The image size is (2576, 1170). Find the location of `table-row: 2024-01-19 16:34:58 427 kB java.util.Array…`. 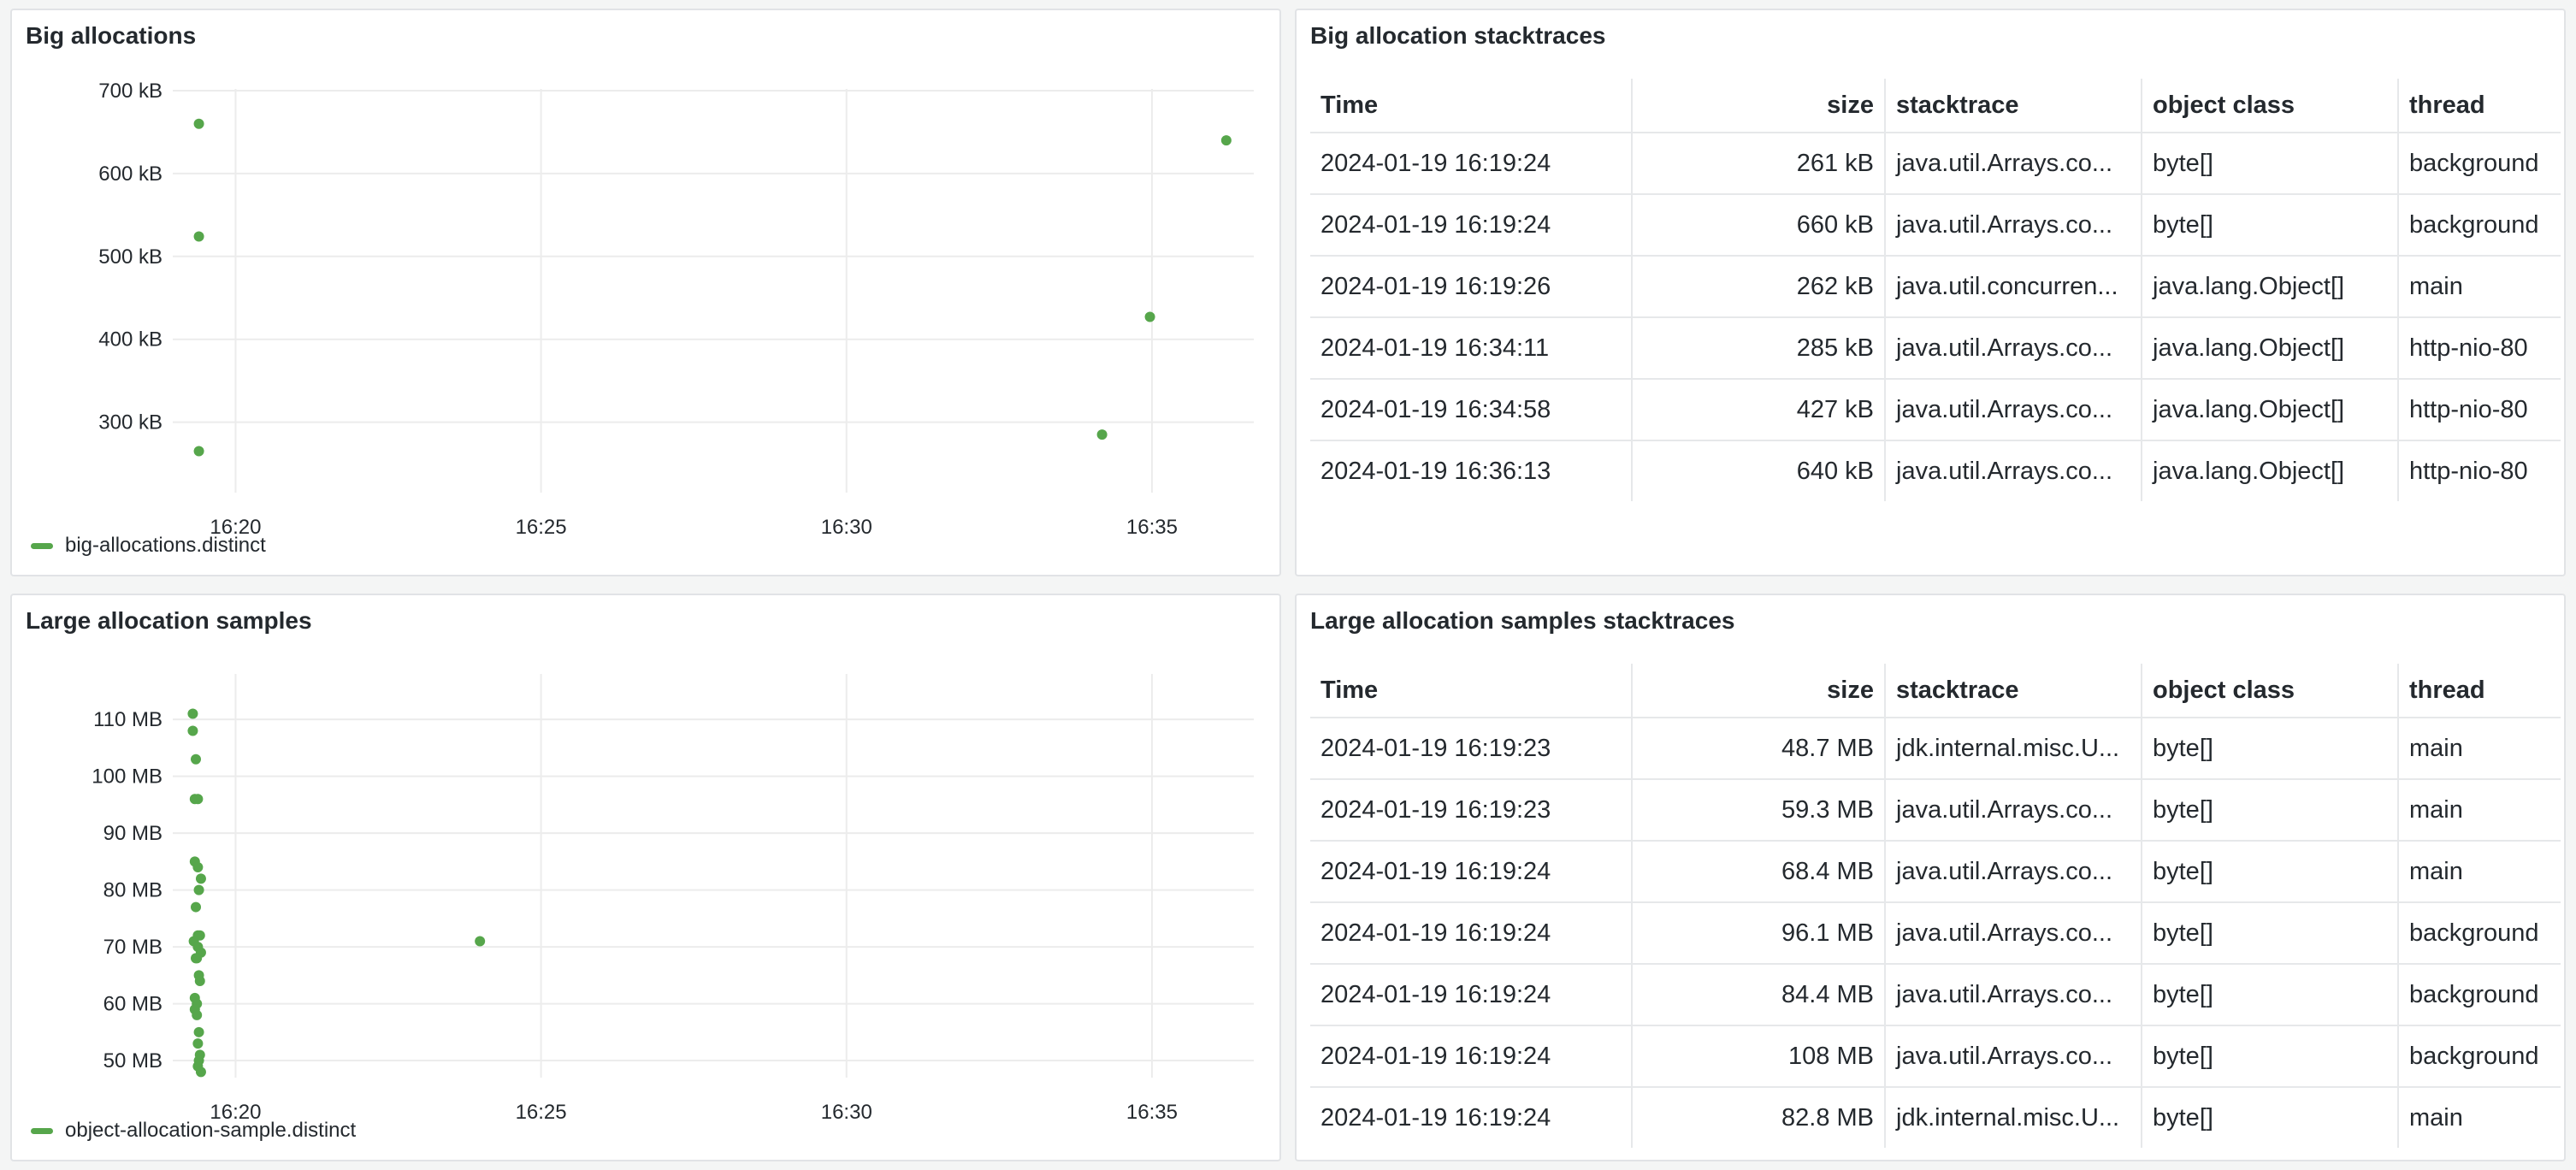

table-row: 2024-01-19 16:34:58 427 kB java.util.Array… is located at coordinates (1935, 410).